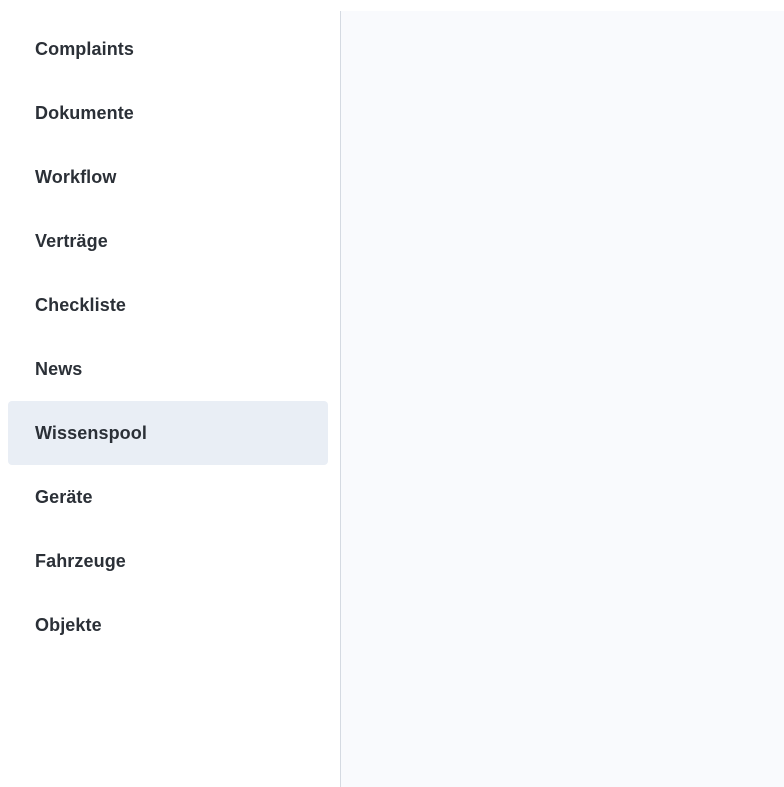 The height and width of the screenshot is (787, 784). Describe the element at coordinates (168, 113) in the screenshot. I see `sidebar-item-dokumente: Dokumente` at that location.